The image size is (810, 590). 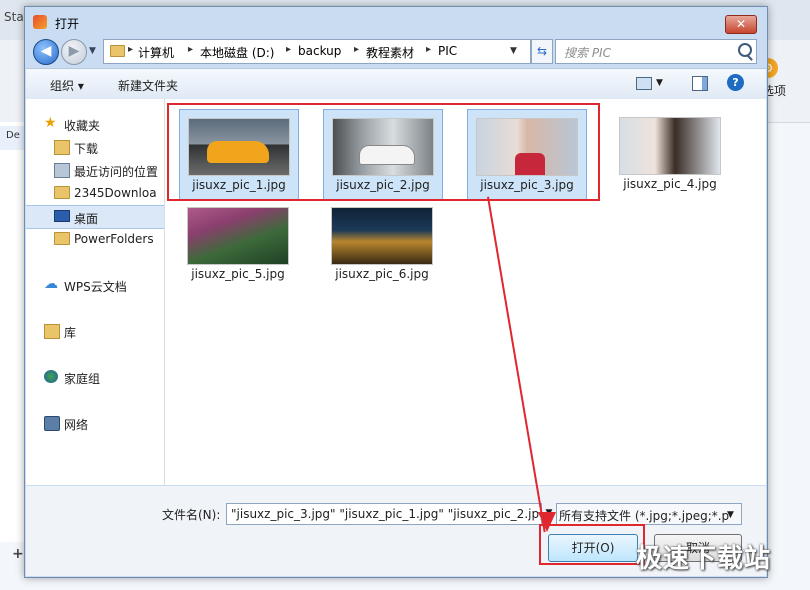 What do you see at coordinates (383, 152) in the screenshot?
I see `selection-highlight-box` at bounding box center [383, 152].